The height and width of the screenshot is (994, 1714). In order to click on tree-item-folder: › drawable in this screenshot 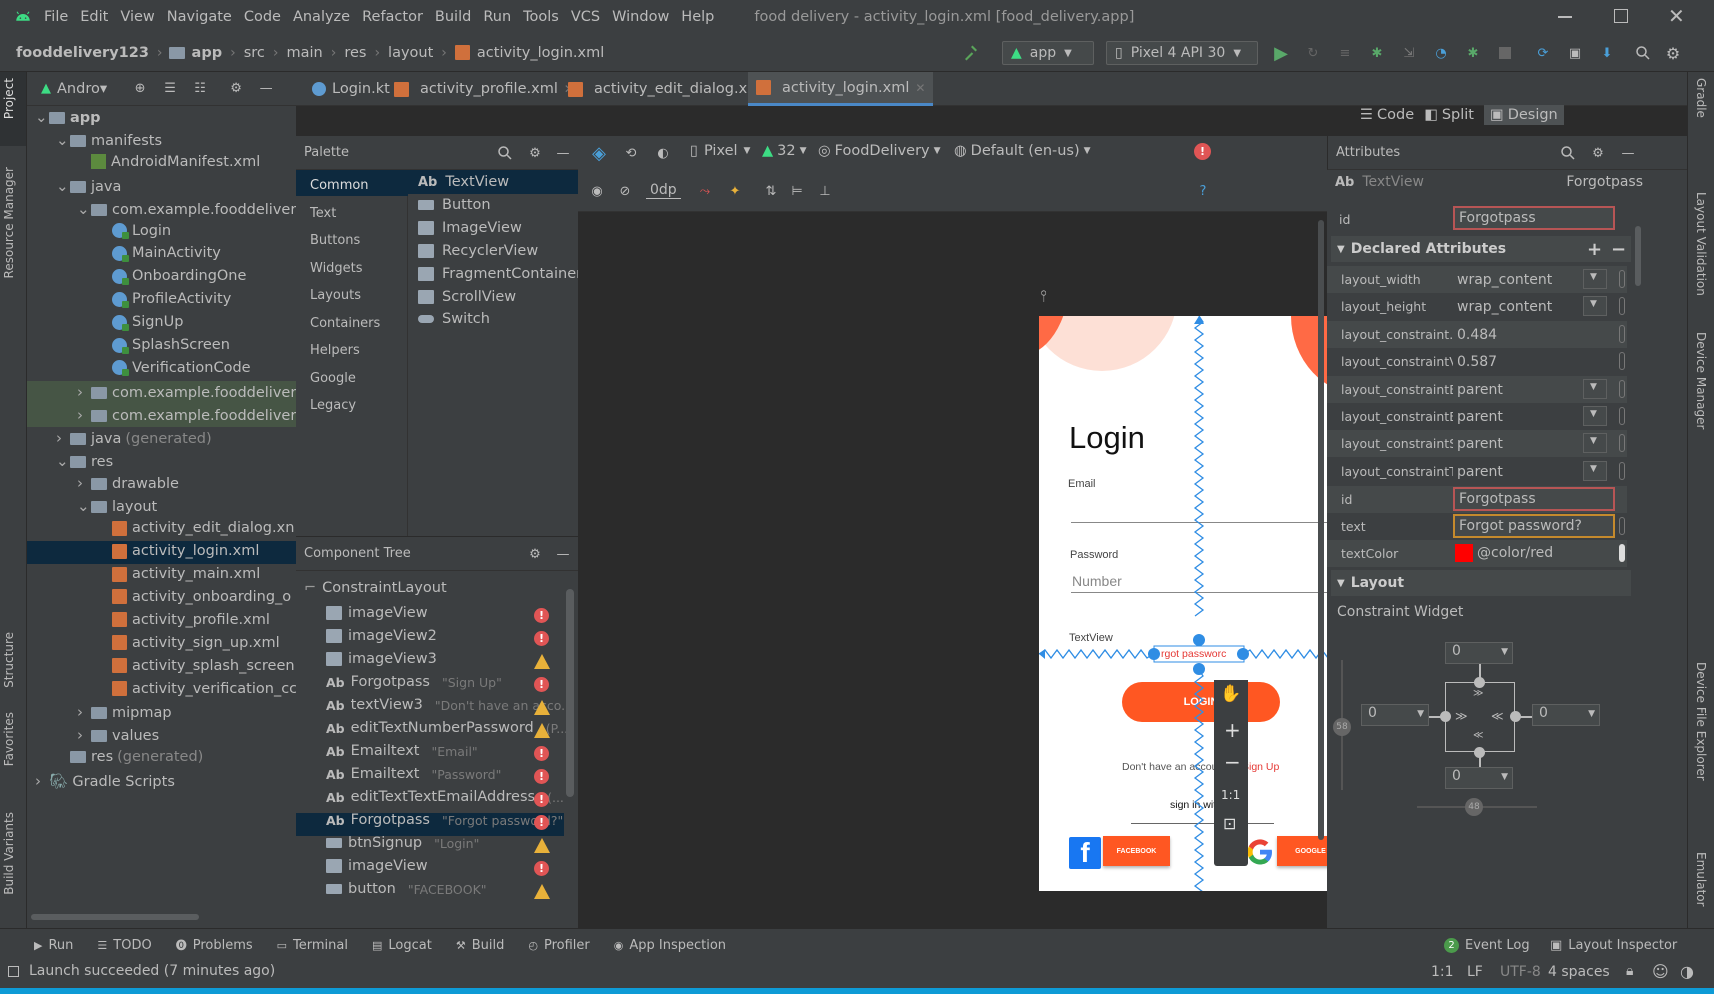, I will do `click(128, 483)`.